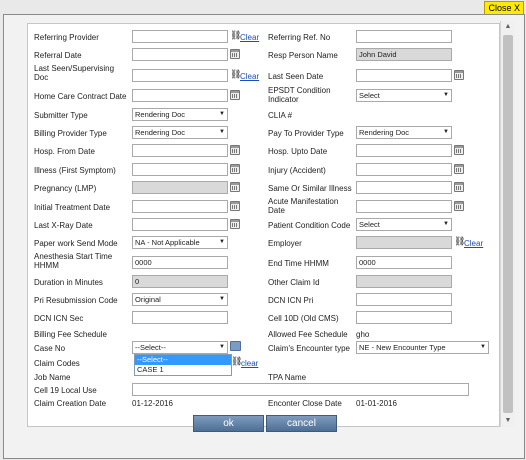  Describe the element at coordinates (148, 299) in the screenshot. I see `pri-resubmission-code-value: Original` at that location.